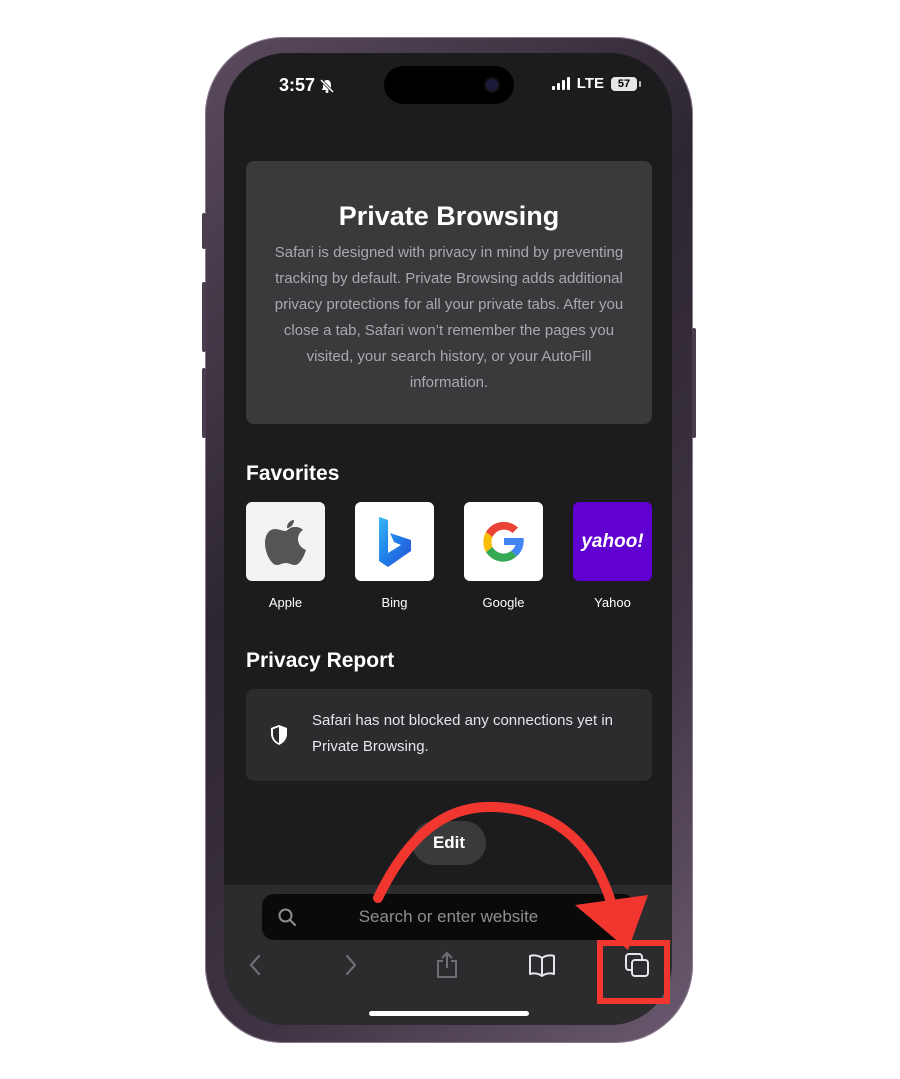 Image resolution: width=900 pixels, height=1079 pixels. Describe the element at coordinates (327, 85) in the screenshot. I see `silent-bell-icon` at that location.